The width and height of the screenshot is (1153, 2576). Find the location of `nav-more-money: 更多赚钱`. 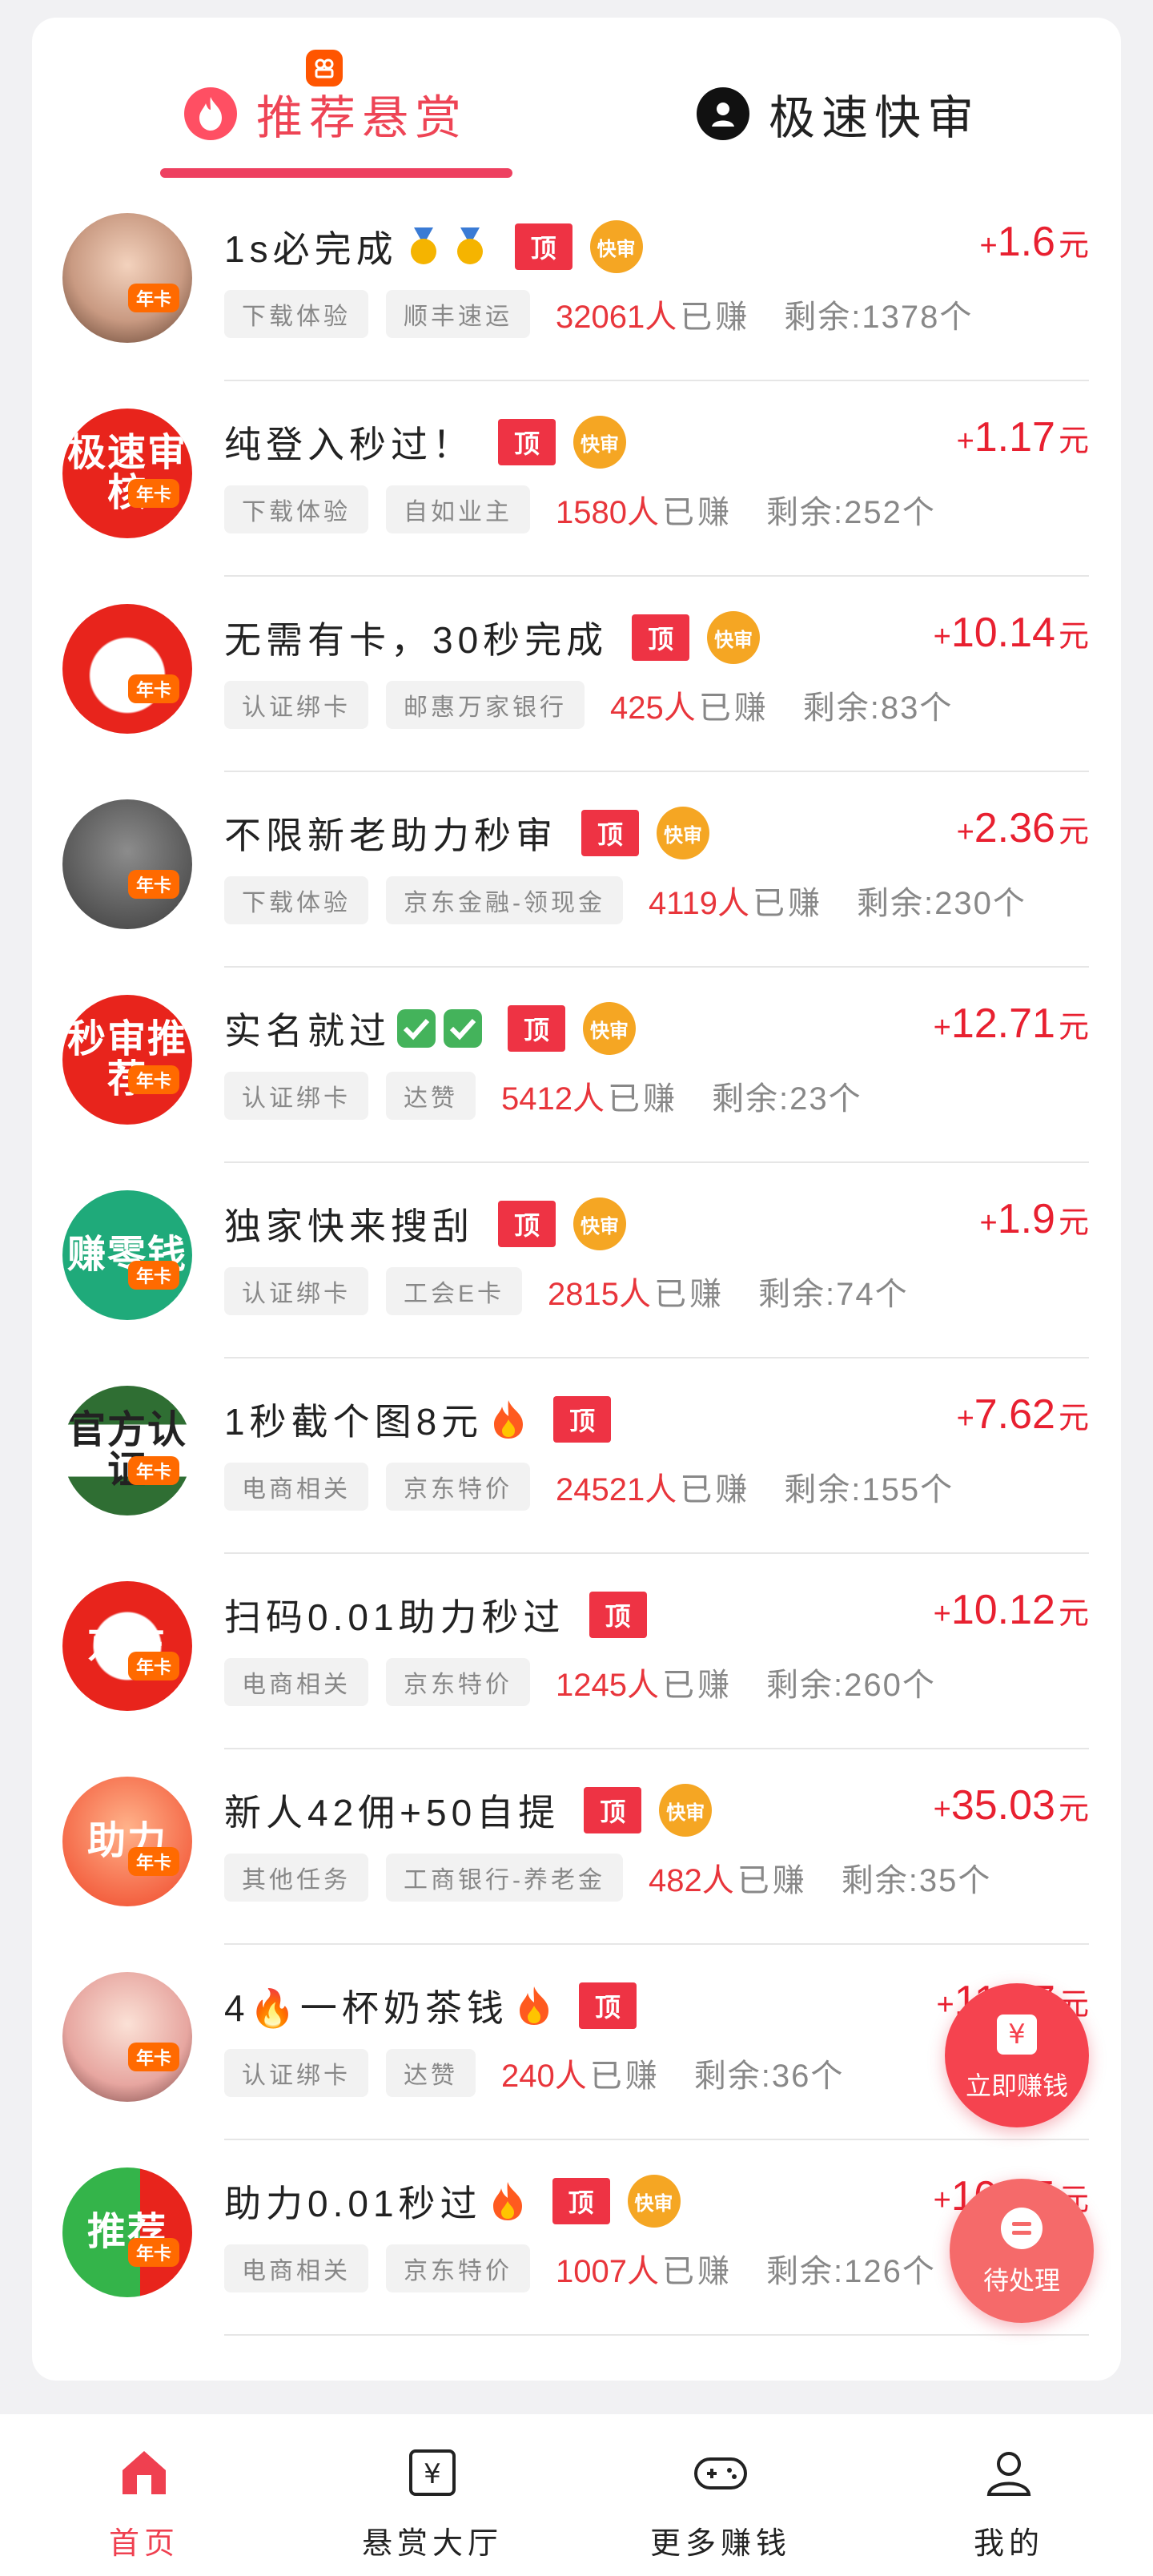

nav-more-money: 更多赚钱 is located at coordinates (721, 2495).